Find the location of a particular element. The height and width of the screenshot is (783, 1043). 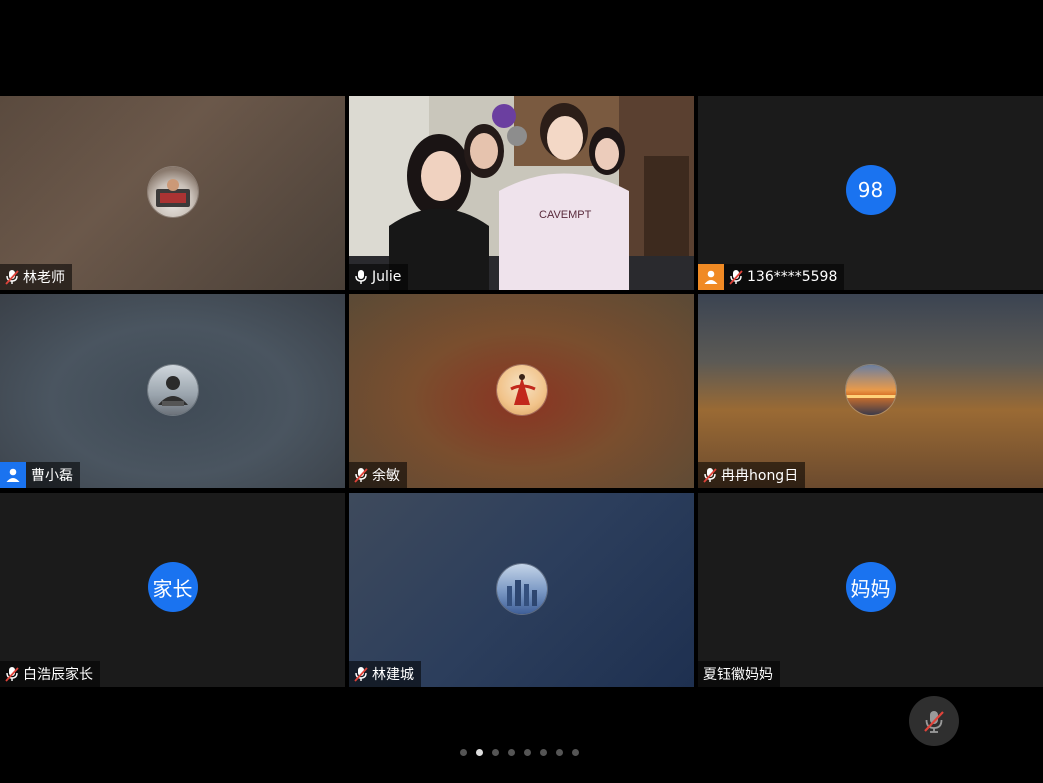

participant-tile-cao-xiaolei: 曹小磊 is located at coordinates (172, 391).